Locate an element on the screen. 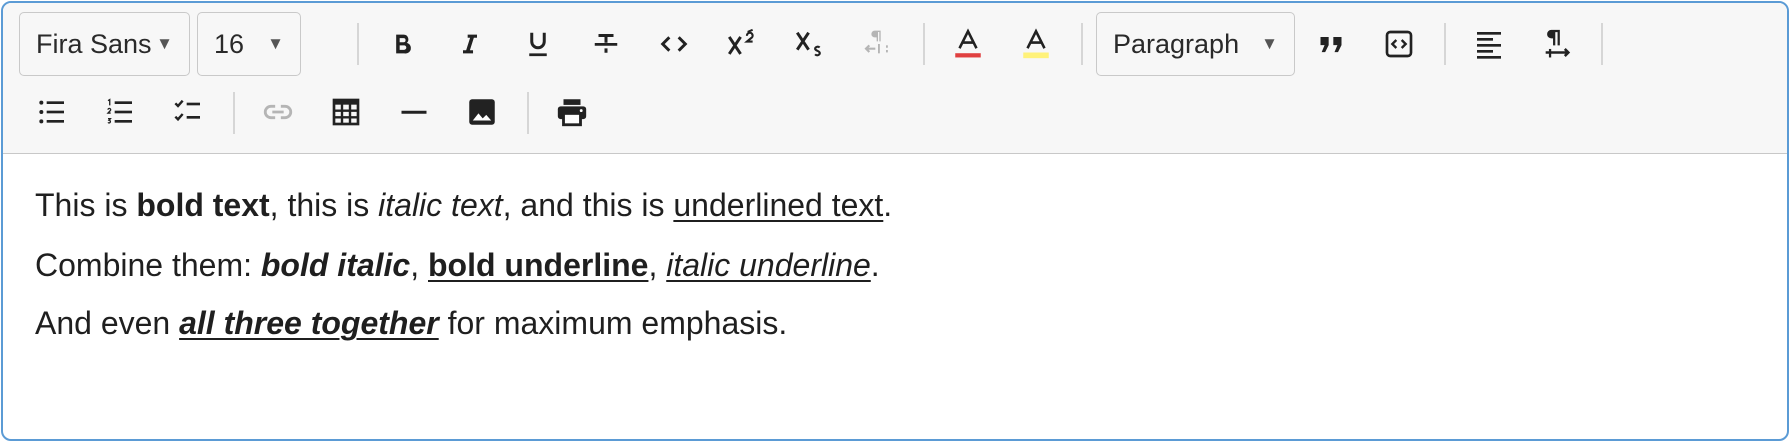  highlight-color-icon is located at coordinates (1036, 43).